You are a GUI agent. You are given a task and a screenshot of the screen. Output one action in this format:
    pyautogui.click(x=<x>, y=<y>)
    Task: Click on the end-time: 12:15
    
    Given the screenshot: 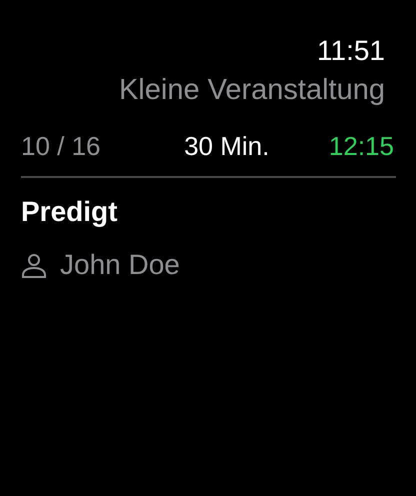 What is the action you would take?
    pyautogui.click(x=361, y=146)
    